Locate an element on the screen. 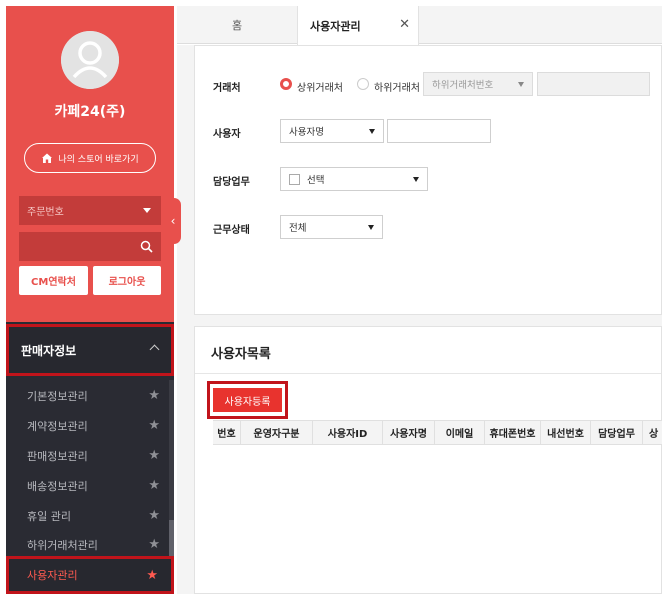 This screenshot has height=594, width=662. home-icon is located at coordinates (47, 158).